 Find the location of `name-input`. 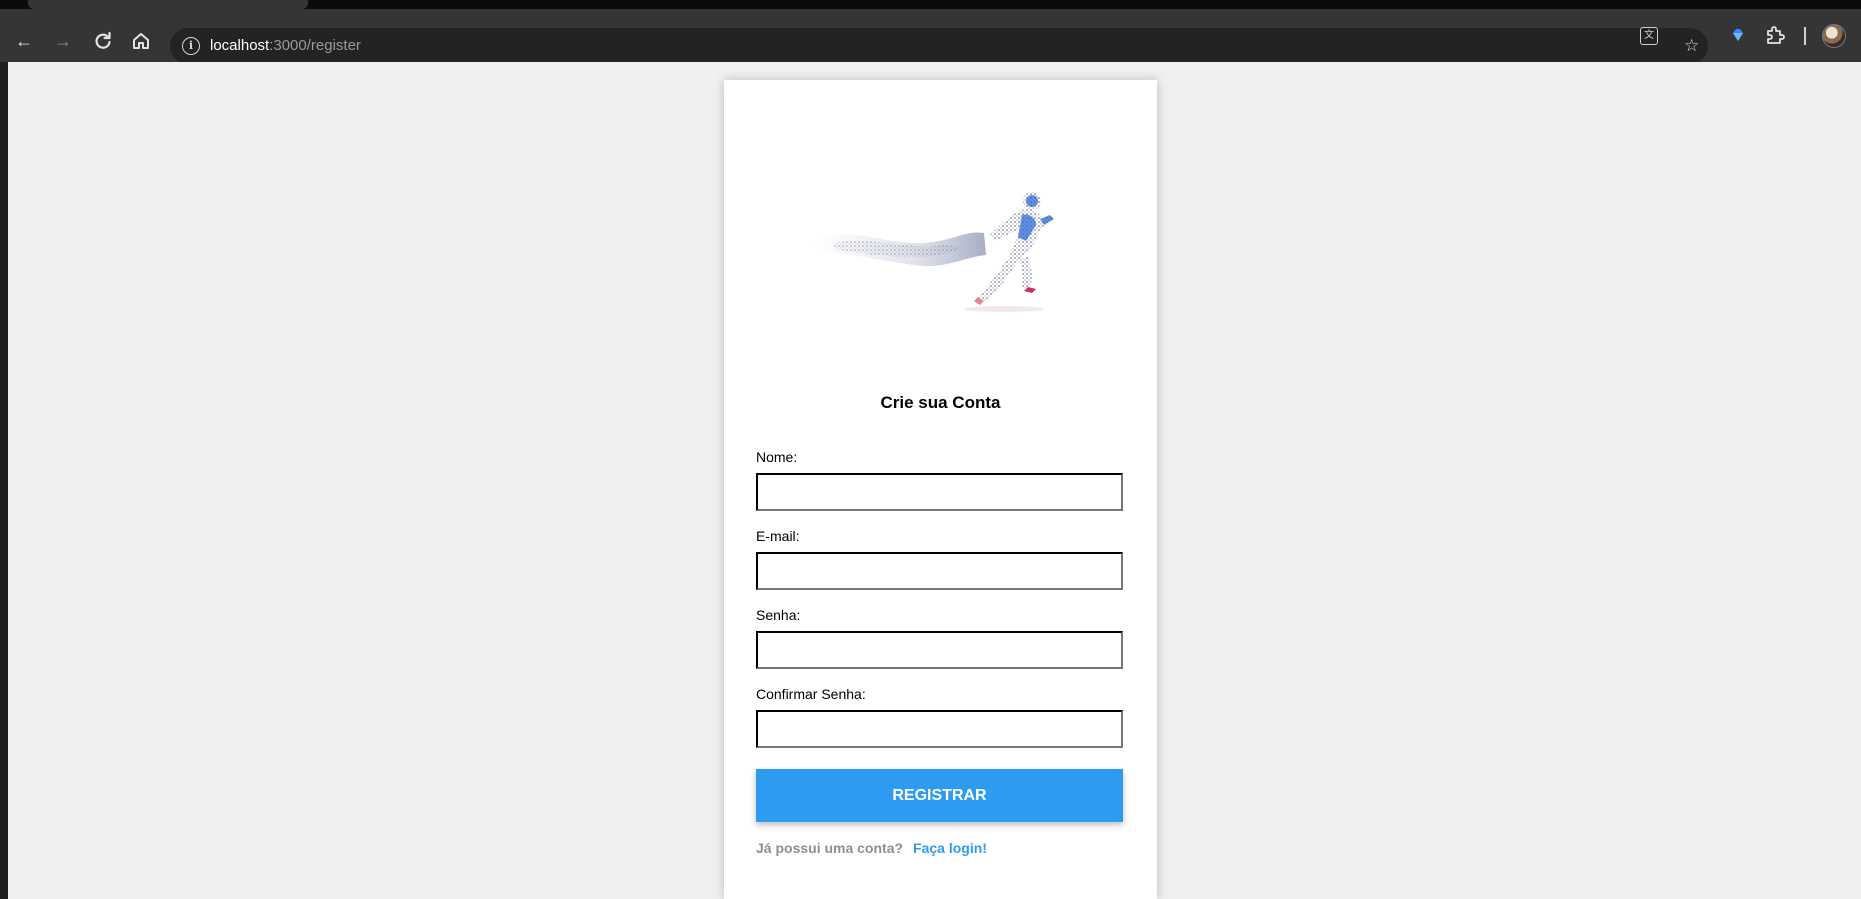

name-input is located at coordinates (939, 492).